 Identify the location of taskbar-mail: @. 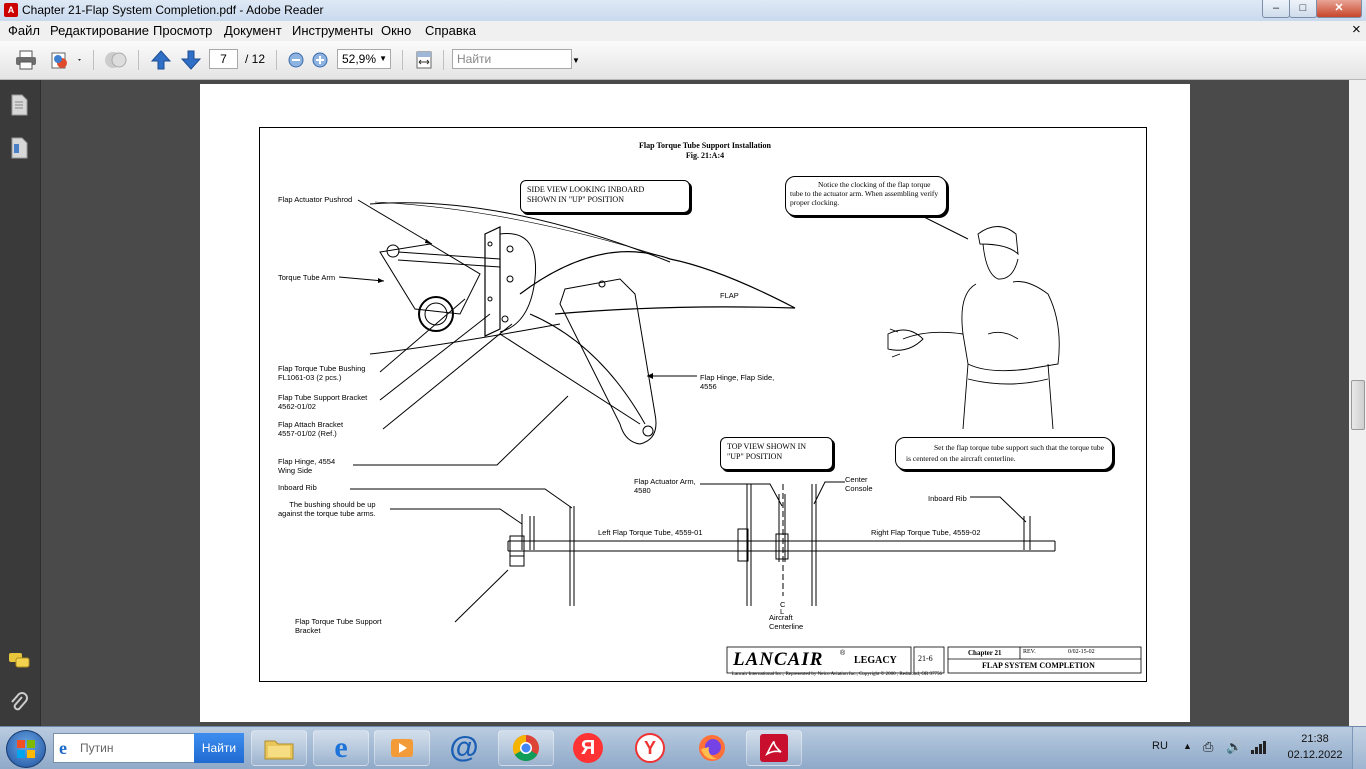
(464, 748).